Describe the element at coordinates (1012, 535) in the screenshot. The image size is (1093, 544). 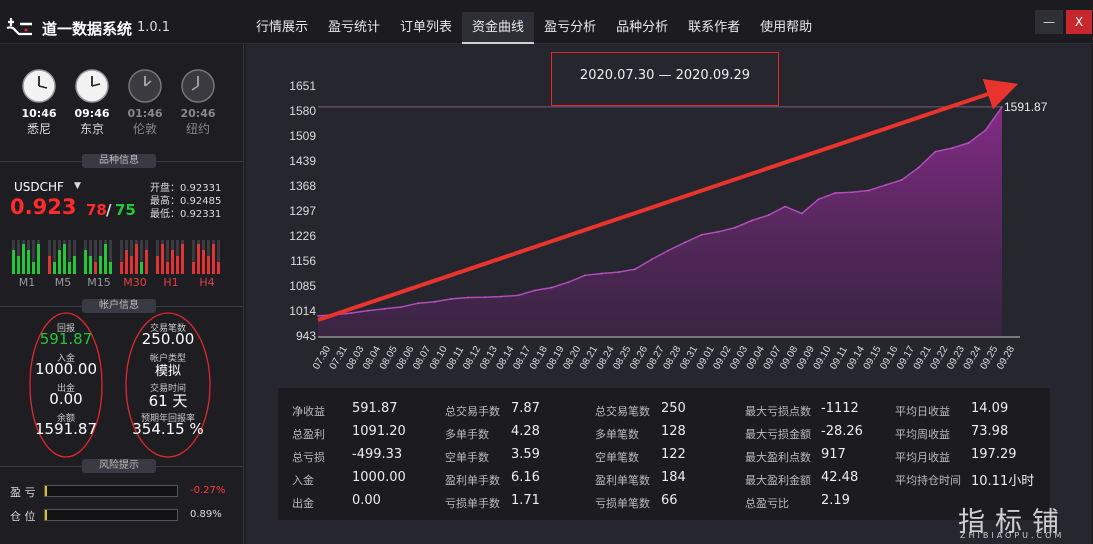
I see `watermark-domain: ZHIBIAOPU.COM` at that location.